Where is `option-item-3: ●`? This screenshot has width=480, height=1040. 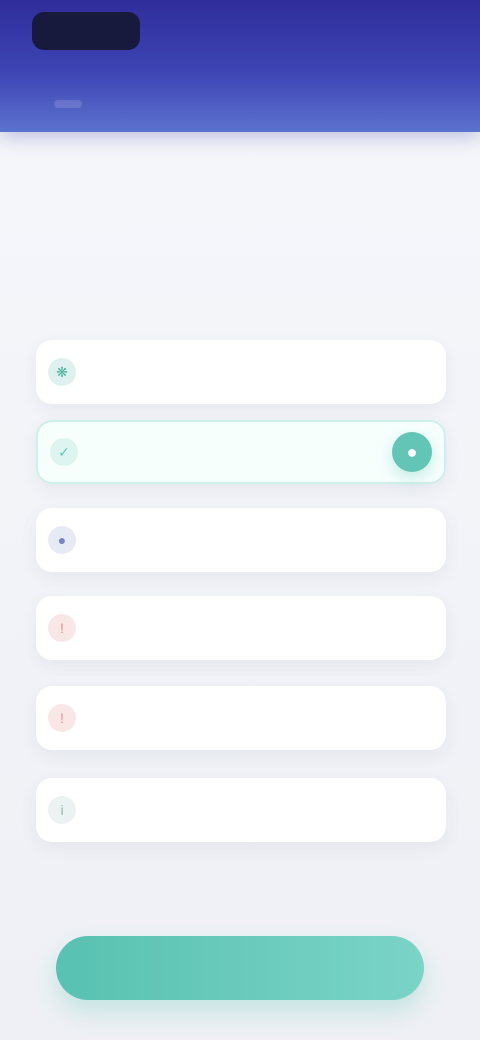
option-item-3: ● is located at coordinates (241, 540).